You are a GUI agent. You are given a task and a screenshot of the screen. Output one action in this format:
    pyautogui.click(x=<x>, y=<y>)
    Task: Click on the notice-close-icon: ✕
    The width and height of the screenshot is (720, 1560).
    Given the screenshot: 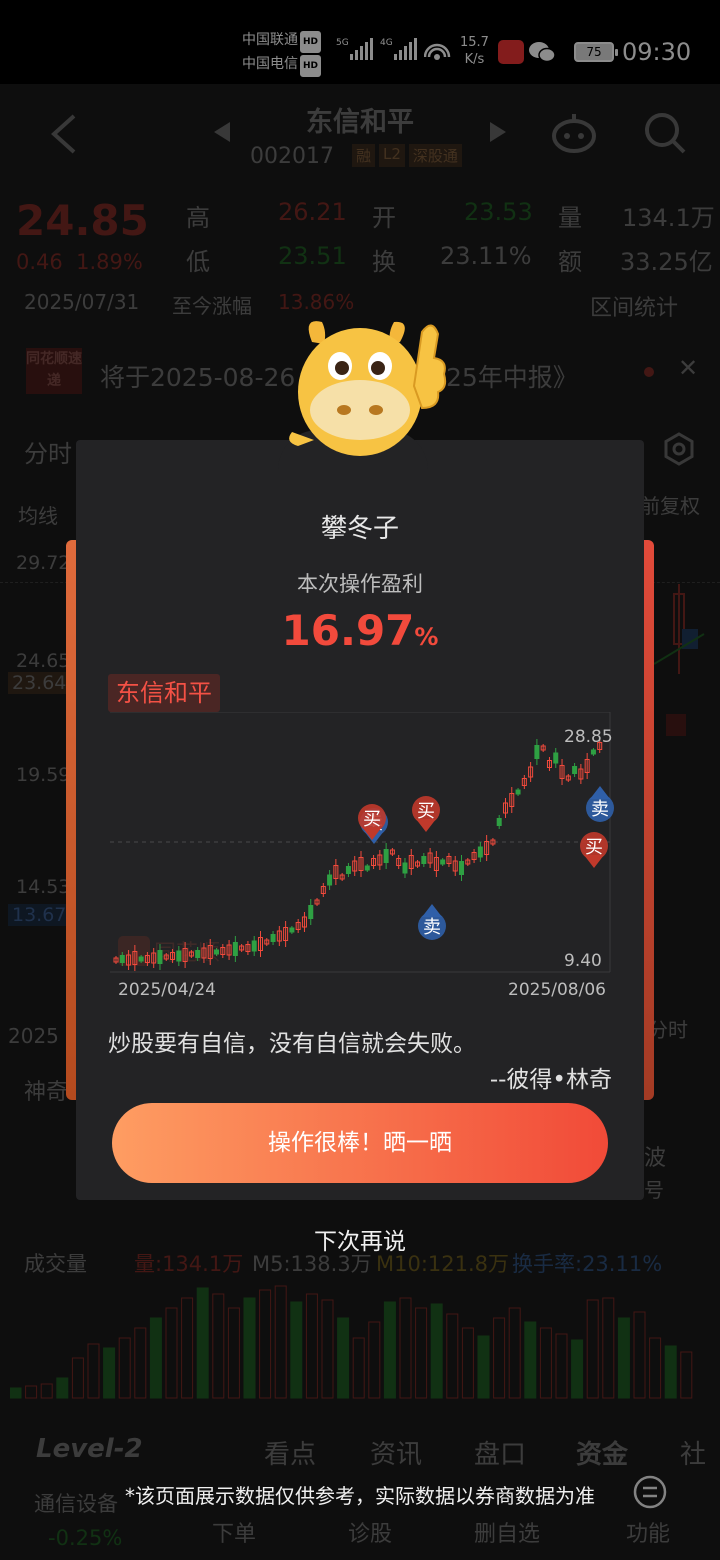 What is the action you would take?
    pyautogui.click(x=688, y=368)
    